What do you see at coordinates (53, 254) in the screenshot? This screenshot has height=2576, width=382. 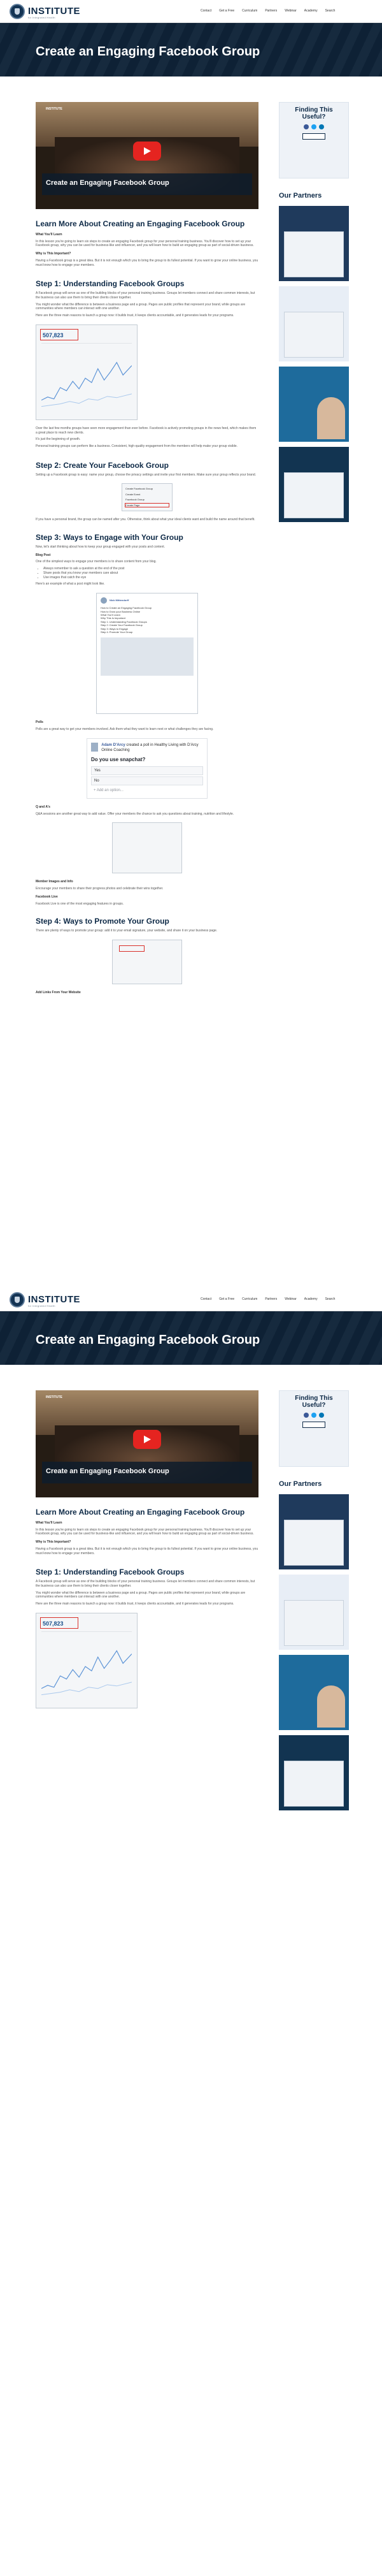 I see `why-subheading: Why is This Important?` at bounding box center [53, 254].